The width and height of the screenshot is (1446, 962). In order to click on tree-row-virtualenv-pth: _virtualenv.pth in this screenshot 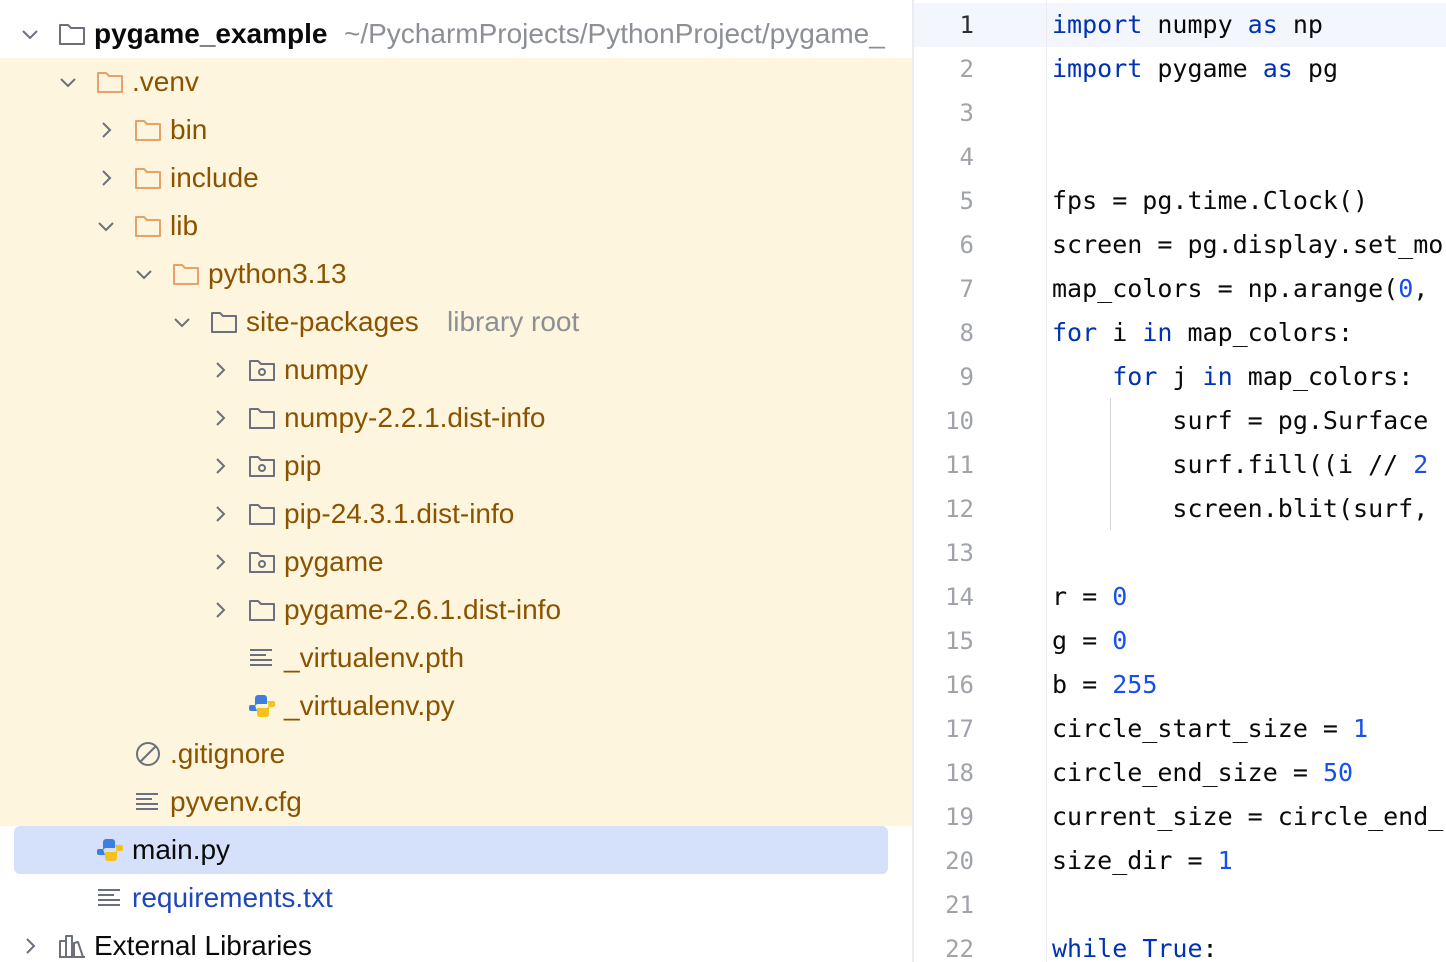, I will do `click(456, 658)`.